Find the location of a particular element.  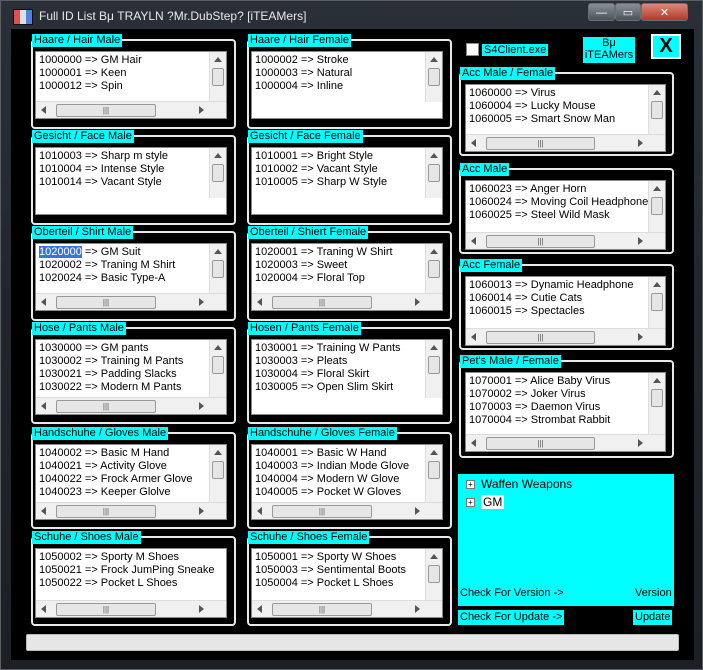

list-item: 1010001 => Bright Style is located at coordinates (339, 156).